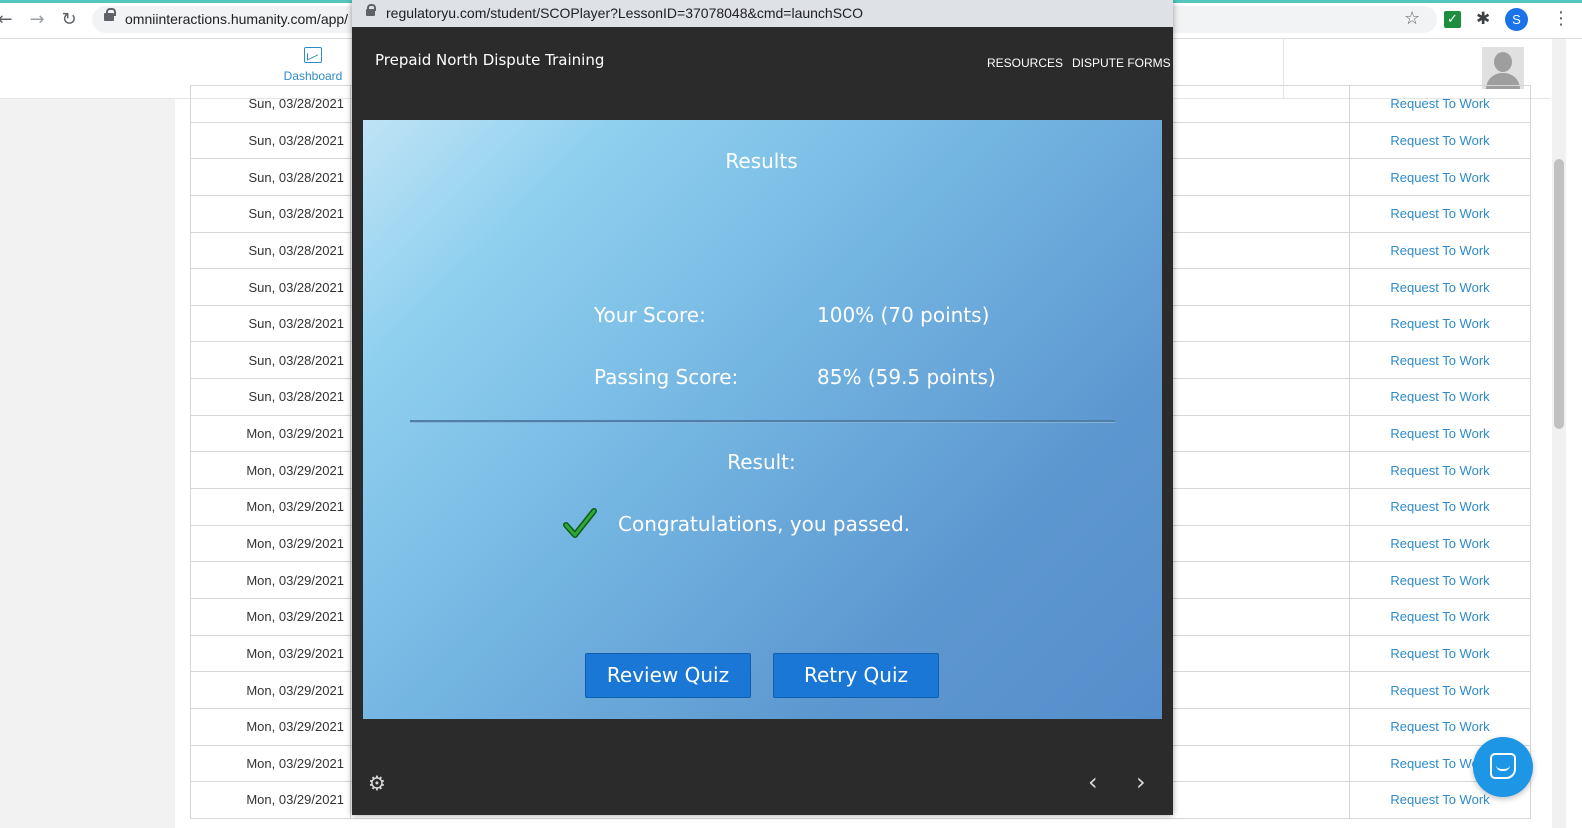  What do you see at coordinates (1561, 18) in the screenshot?
I see `browser-menu-icon: ⋮` at bounding box center [1561, 18].